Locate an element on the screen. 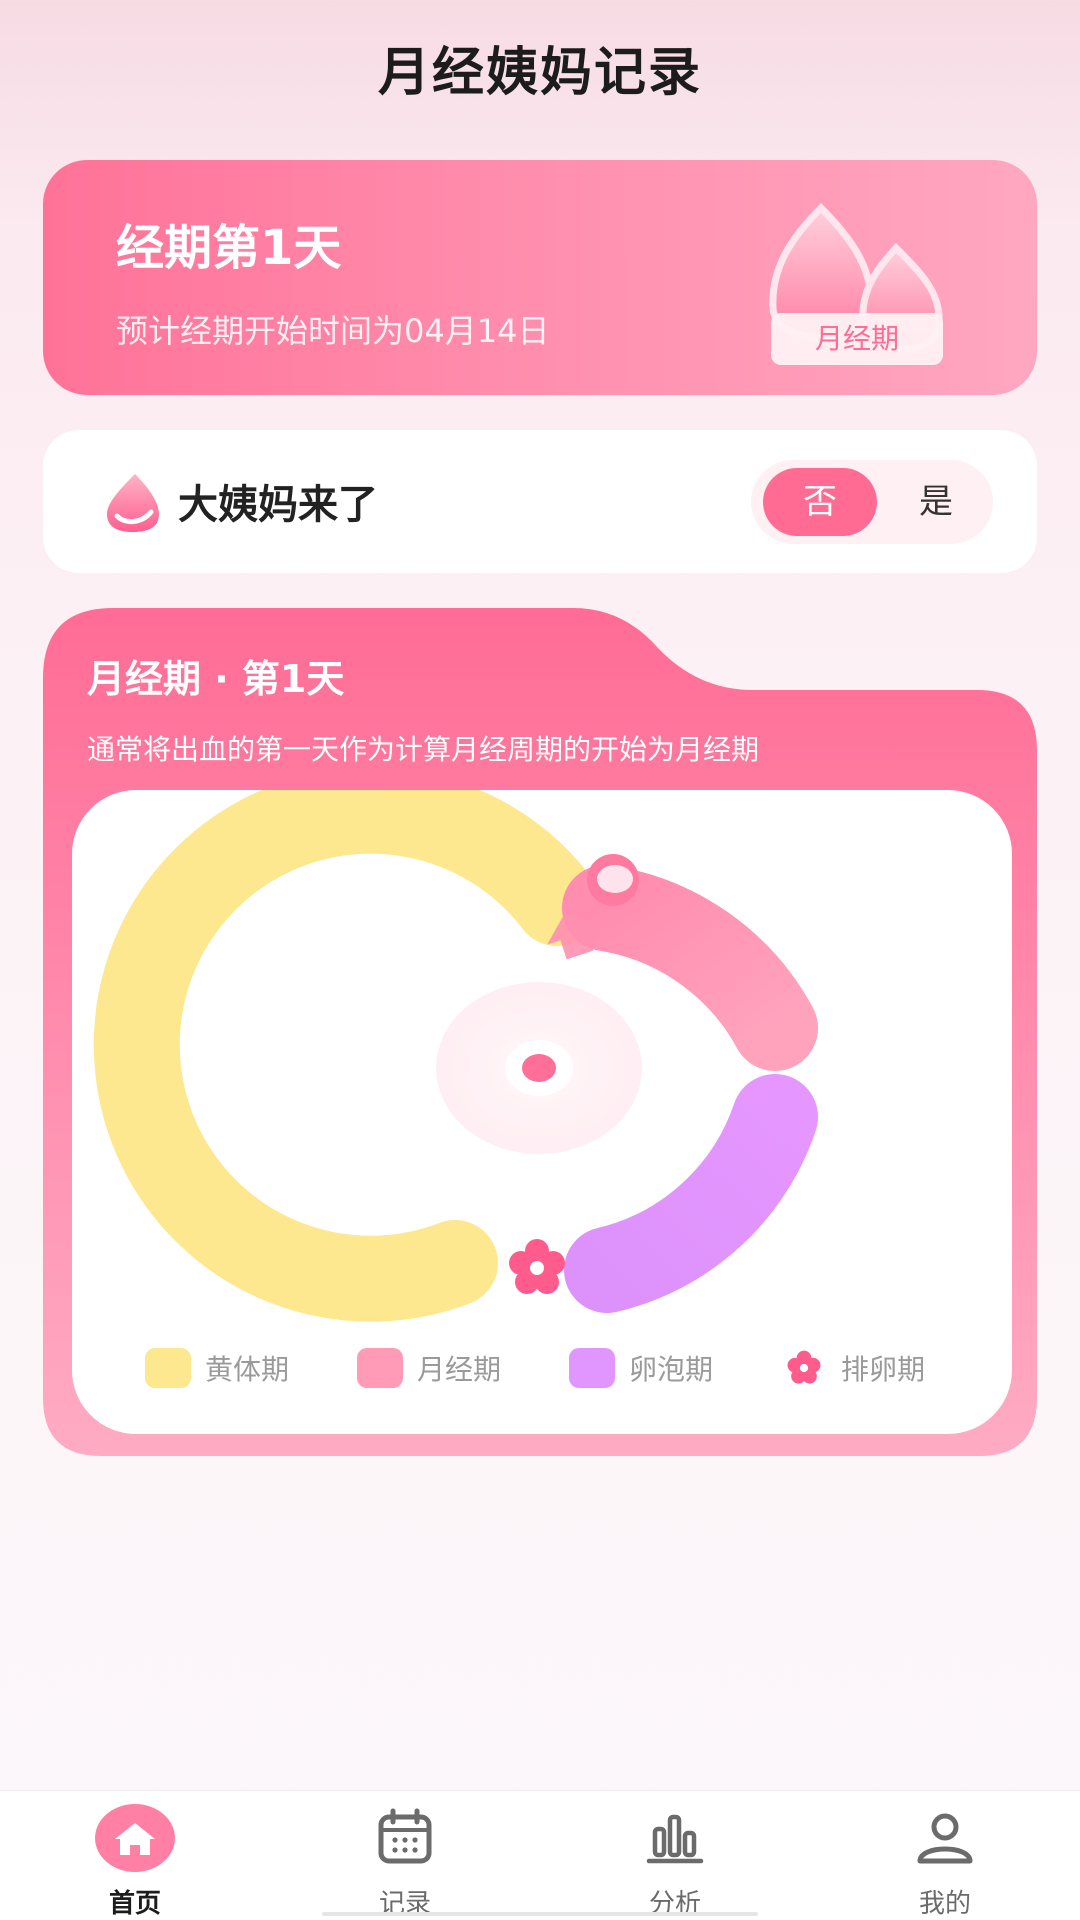 The image size is (1080, 1920). ovulation-flower-icon is located at coordinates (537, 1266).